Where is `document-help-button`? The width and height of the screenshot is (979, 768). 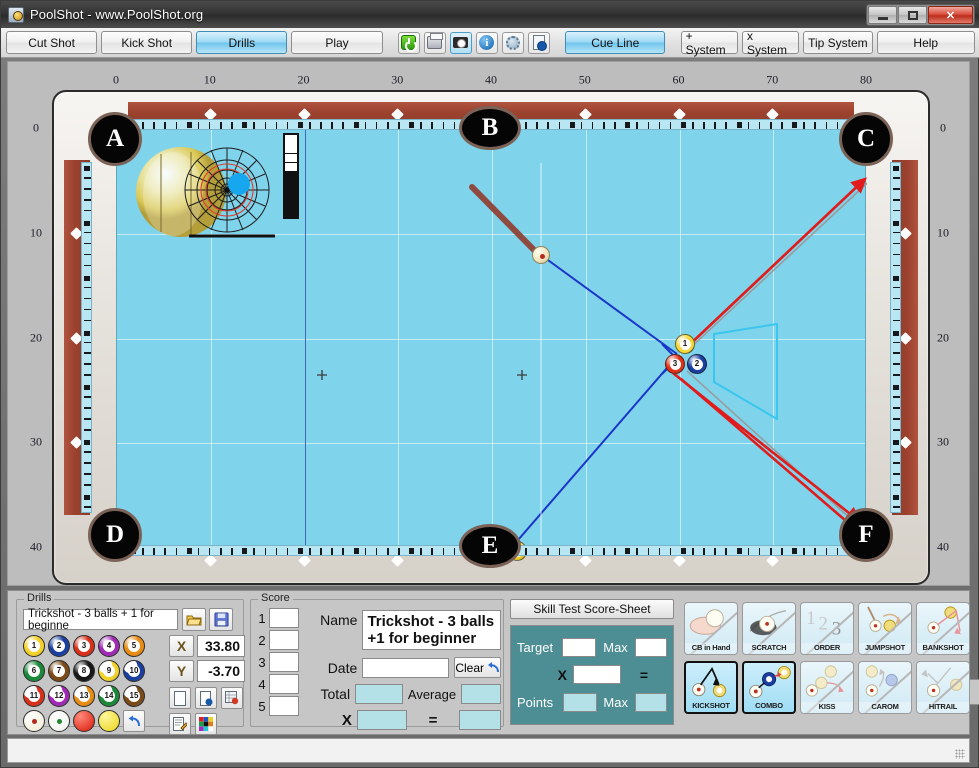
document-help-button is located at coordinates (206, 698).